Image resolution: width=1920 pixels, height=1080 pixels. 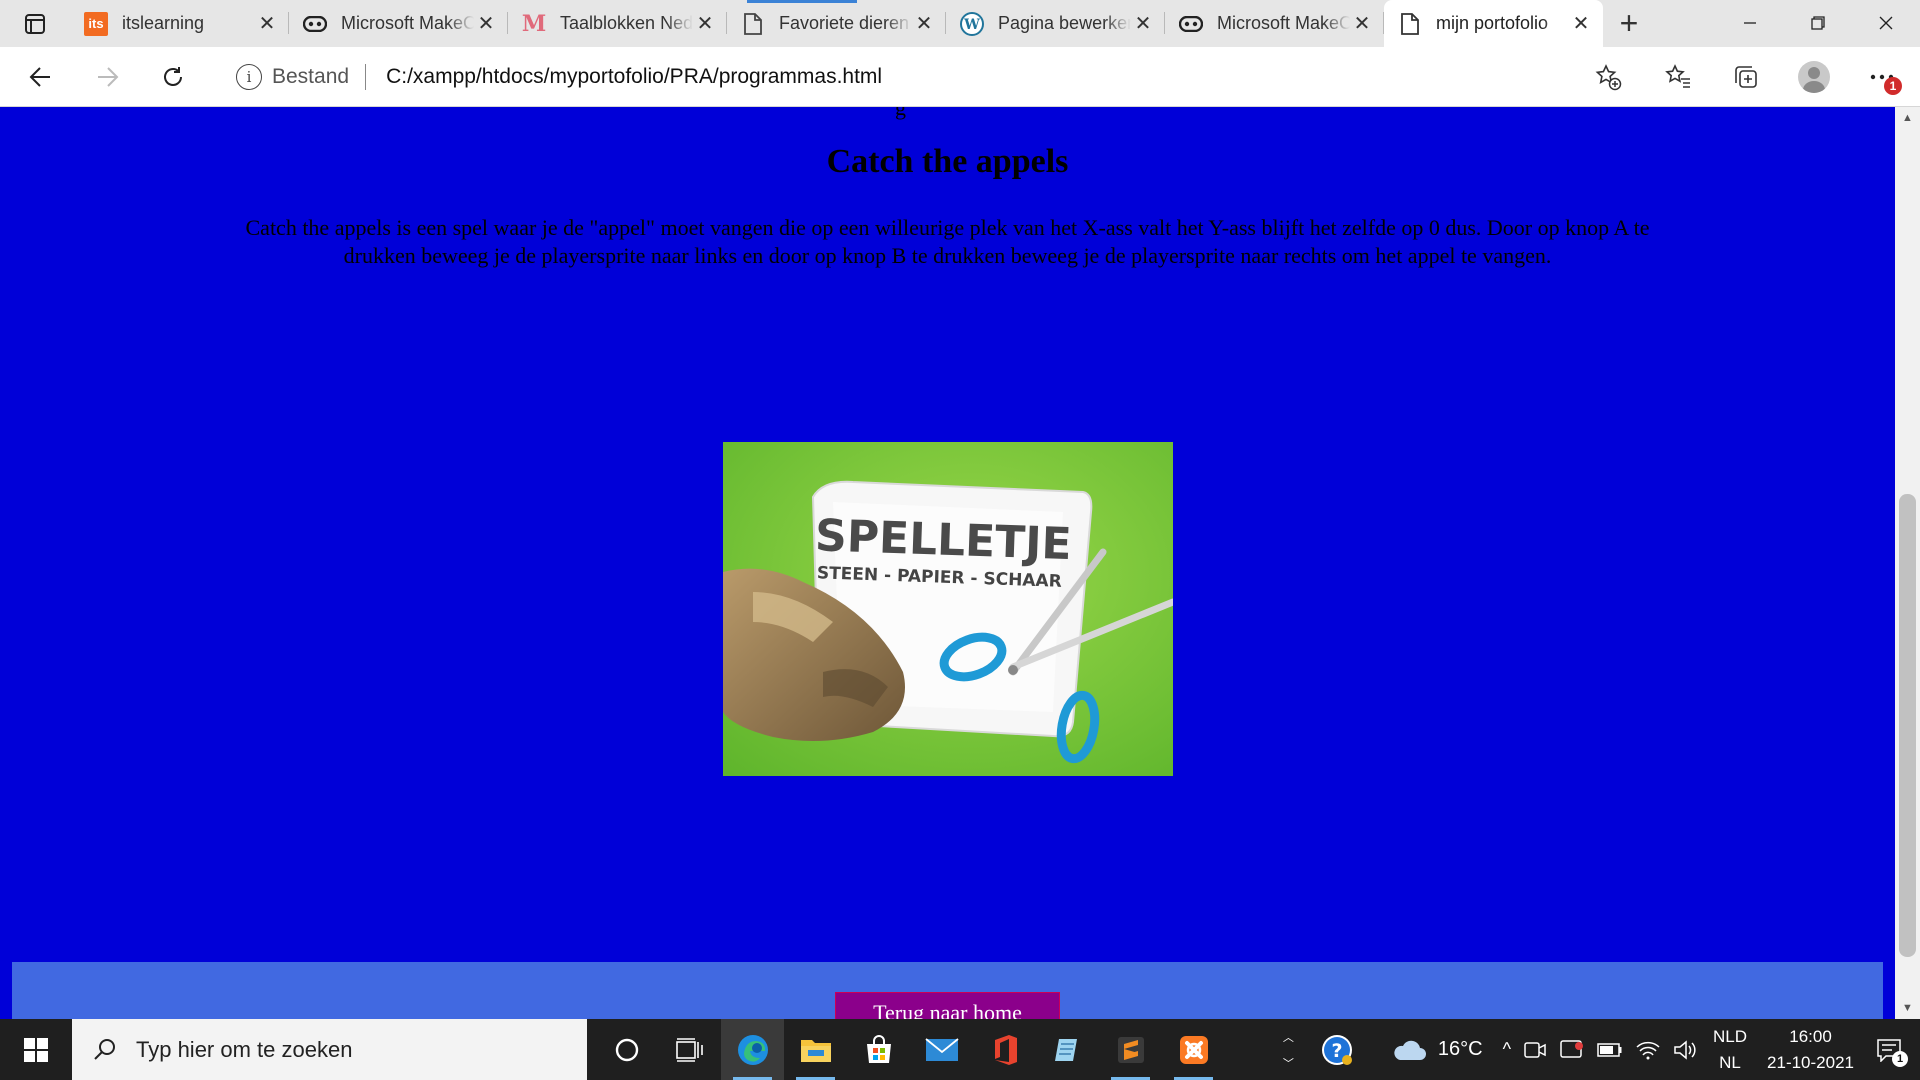 I want to click on speaker-icon, so click(x=1685, y=1049).